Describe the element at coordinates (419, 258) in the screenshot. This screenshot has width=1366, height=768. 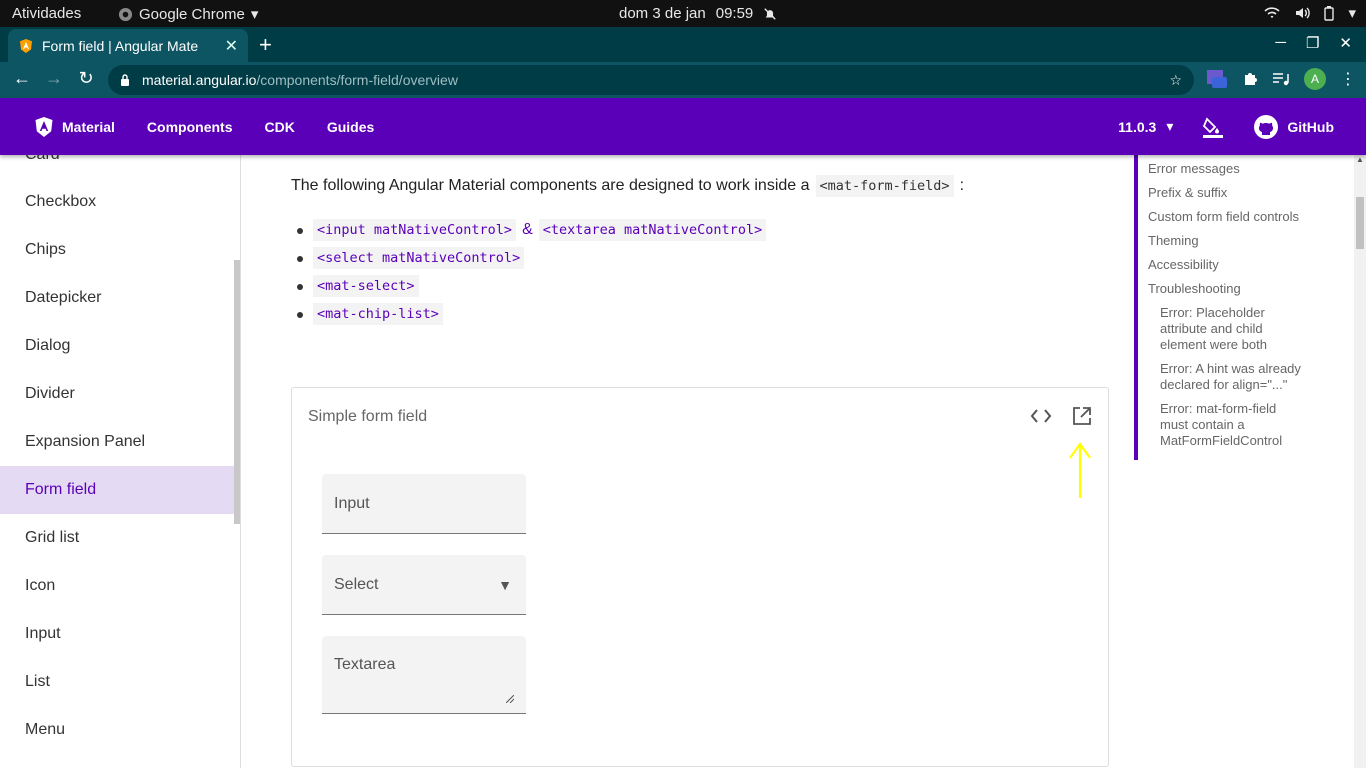
I see `list-code: <select matNativeControl>` at that location.